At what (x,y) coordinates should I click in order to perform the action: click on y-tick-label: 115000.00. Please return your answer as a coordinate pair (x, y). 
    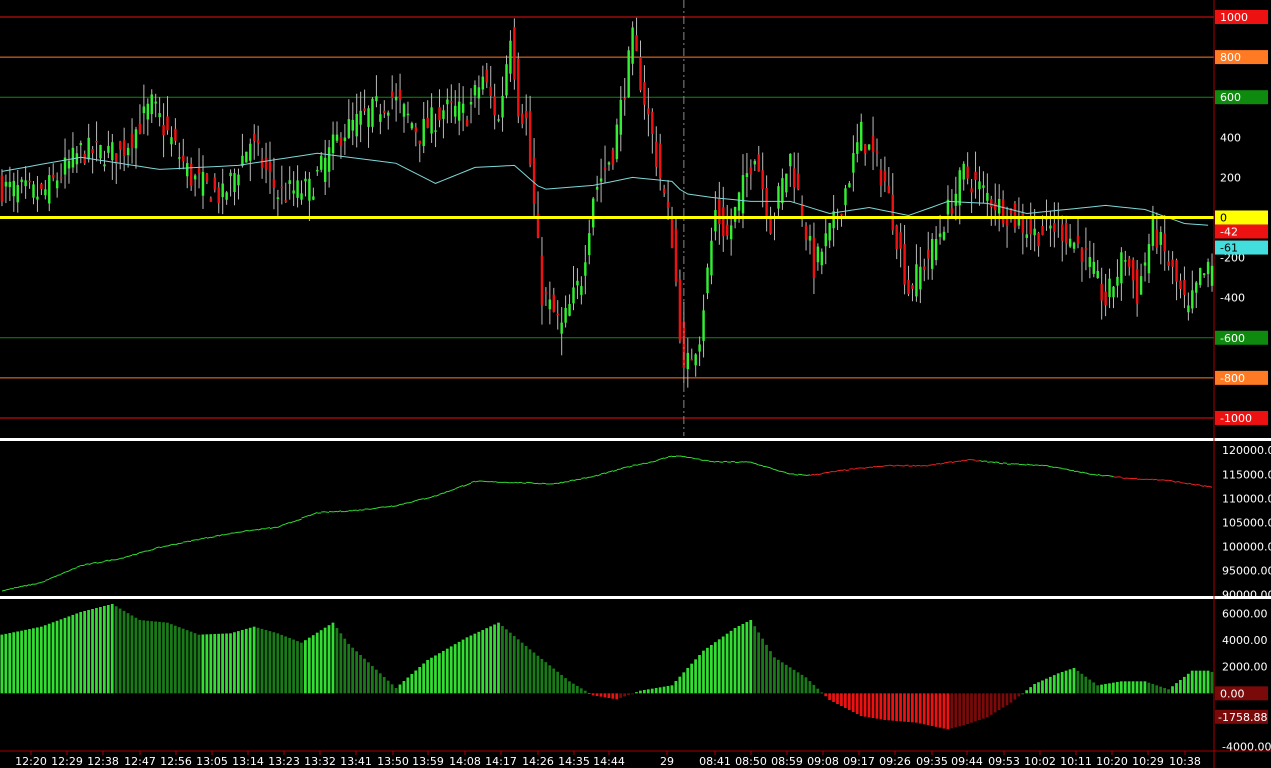
    Looking at the image, I should click on (1246, 474).